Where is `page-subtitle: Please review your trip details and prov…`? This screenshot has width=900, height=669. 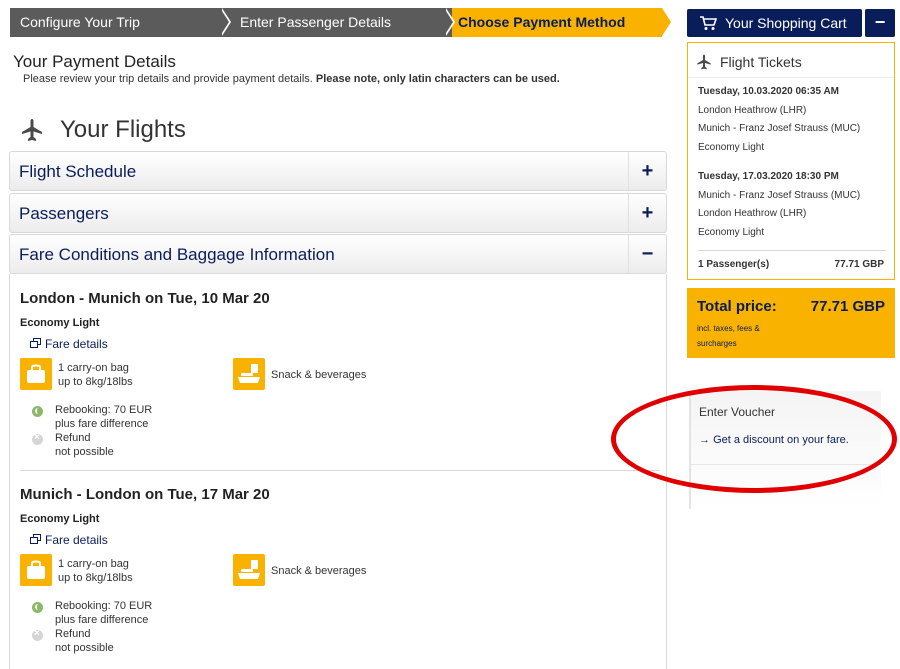
page-subtitle: Please review your trip details and prov… is located at coordinates (291, 79).